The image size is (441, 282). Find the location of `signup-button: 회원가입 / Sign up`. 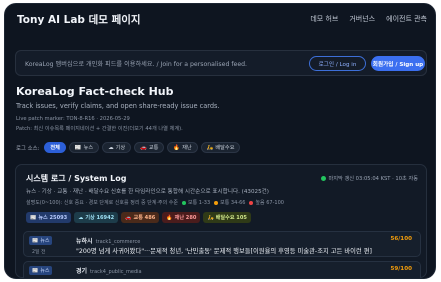

signup-button: 회원가입 / Sign up is located at coordinates (398, 63).